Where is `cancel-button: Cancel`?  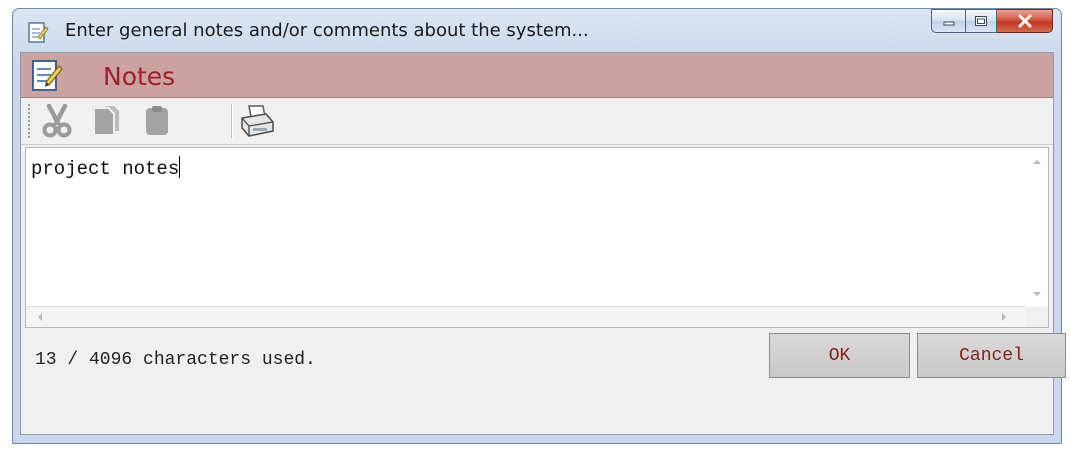
cancel-button: Cancel is located at coordinates (991, 355).